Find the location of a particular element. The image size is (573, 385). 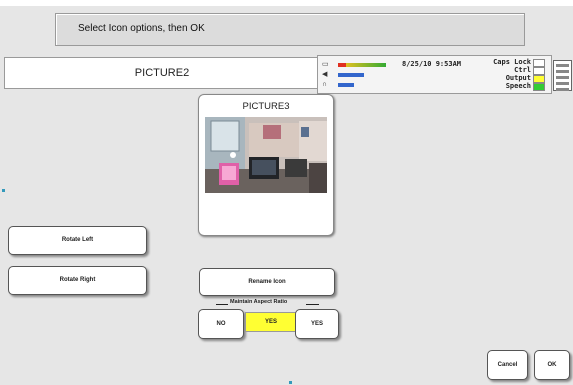

mic-meter: ▭ is located at coordinates (357, 65).